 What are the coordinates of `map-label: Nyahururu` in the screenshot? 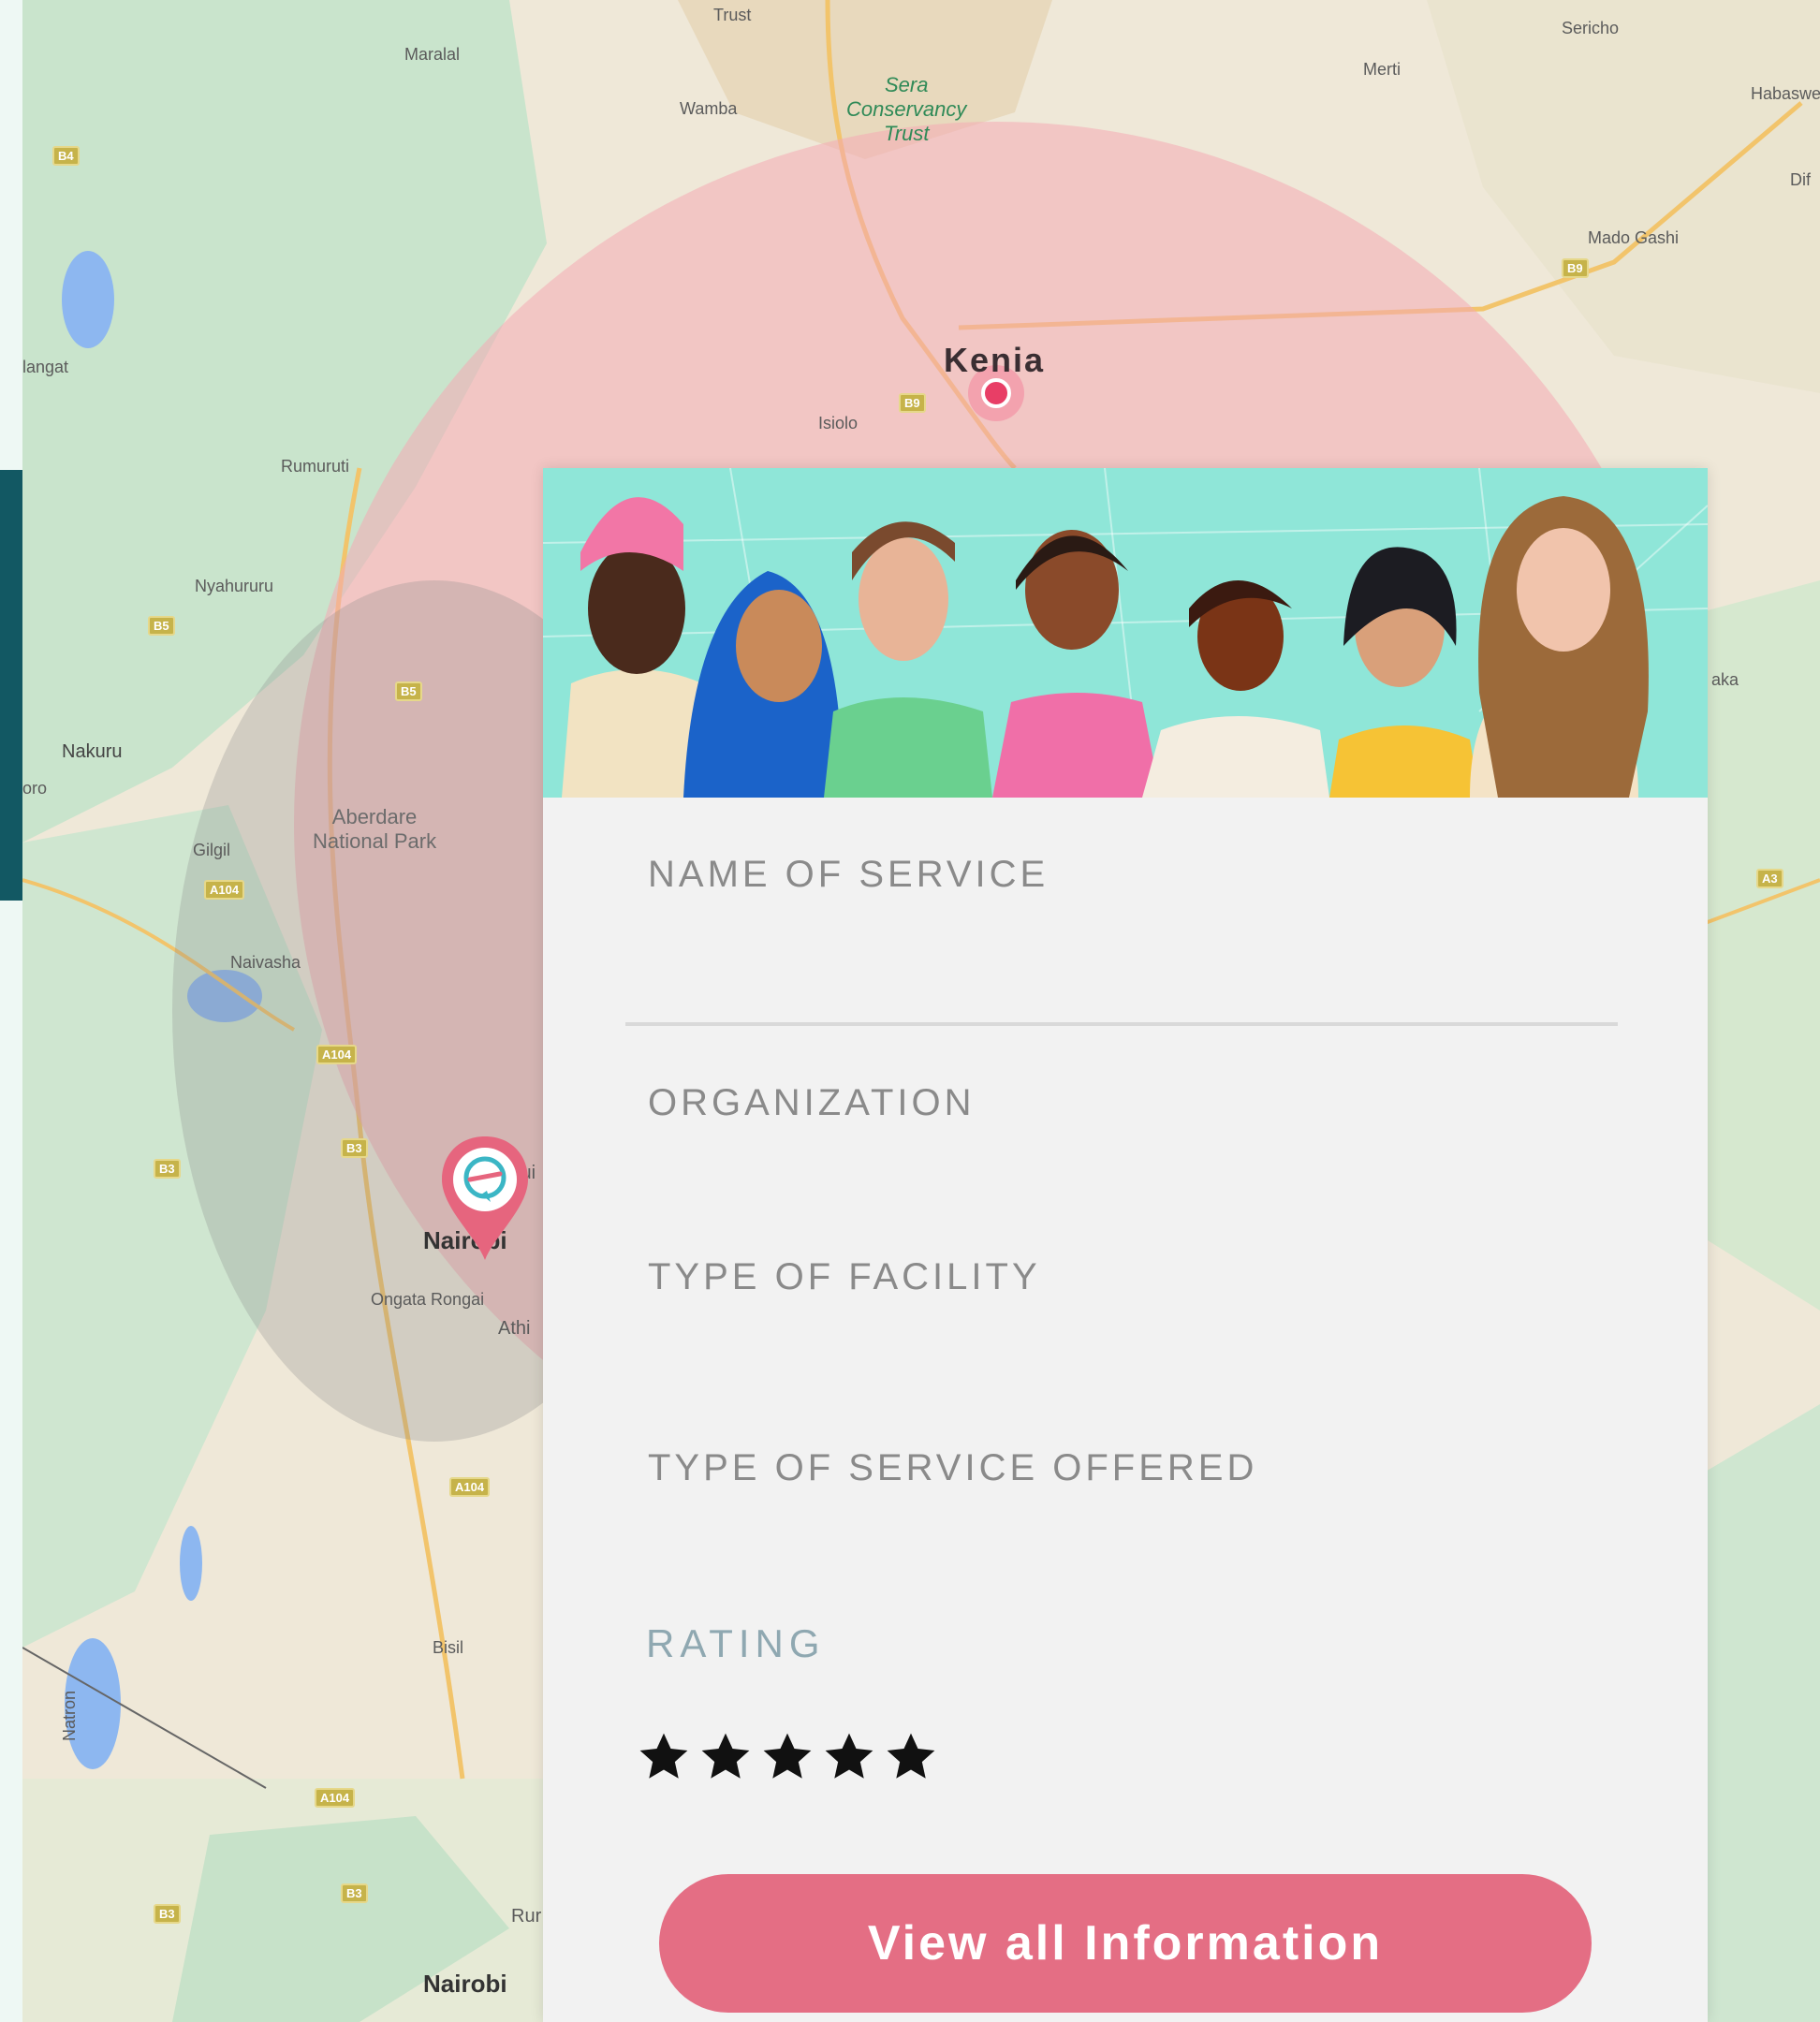 It's located at (234, 586).